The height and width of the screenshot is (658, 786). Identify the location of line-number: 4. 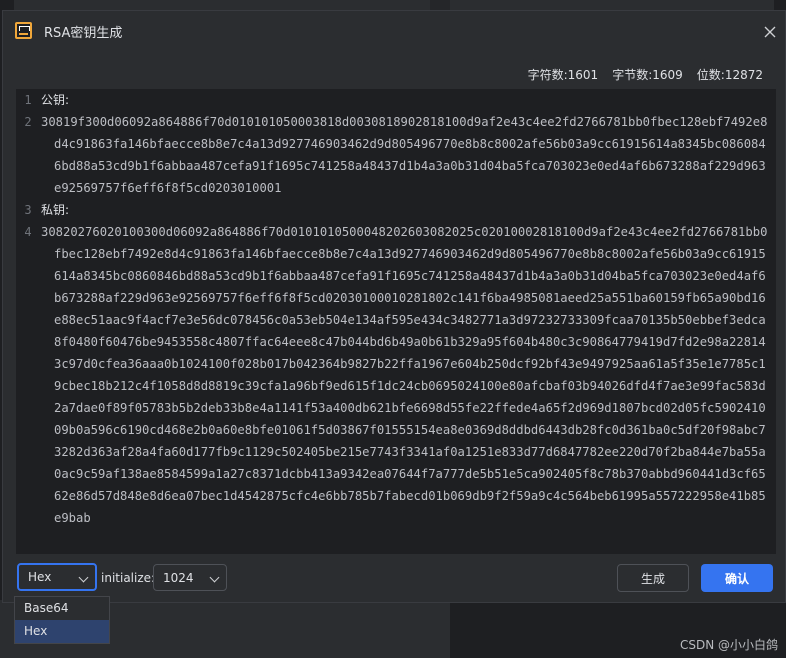
(28, 232).